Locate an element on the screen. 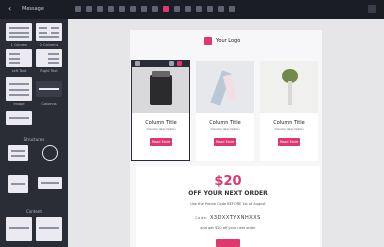  social-icon is located at coordinates (210, 9).